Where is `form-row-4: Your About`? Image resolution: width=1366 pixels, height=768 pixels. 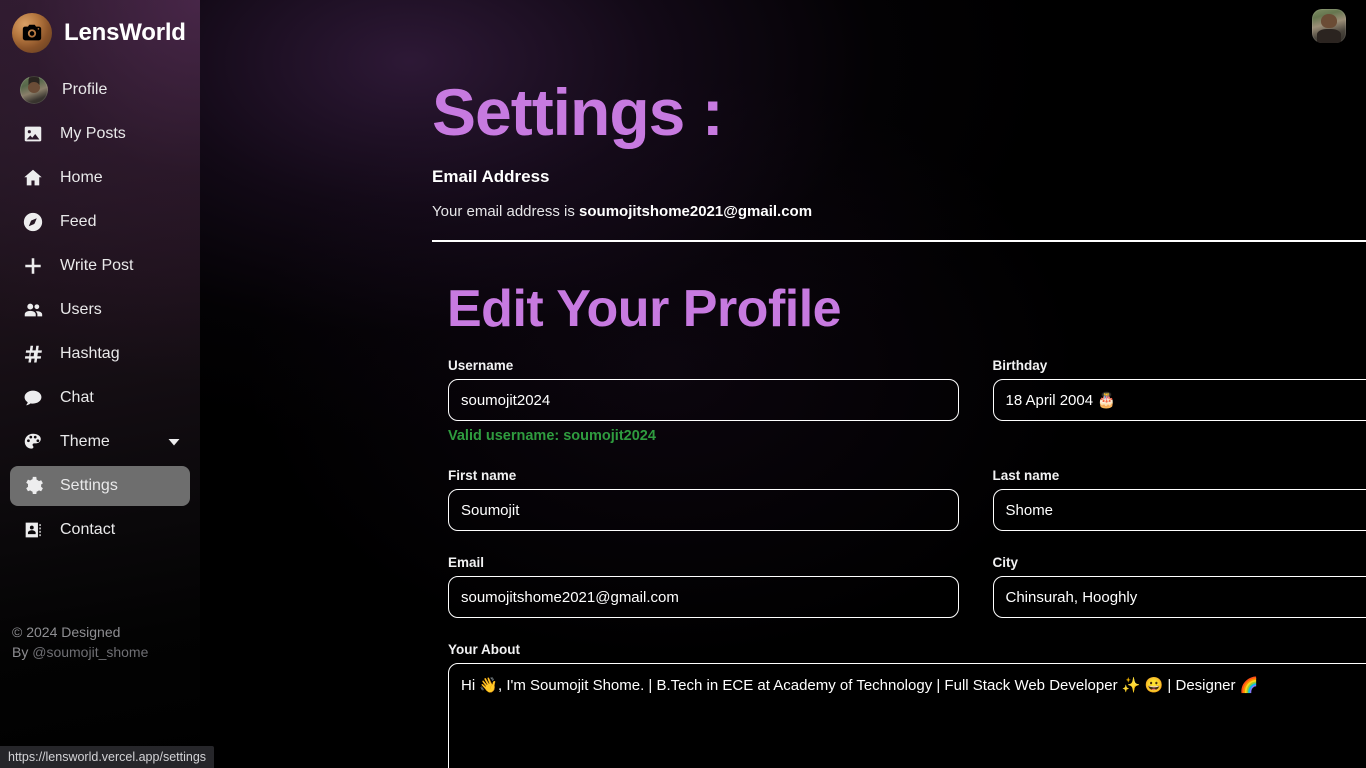
form-row-4: Your About is located at coordinates (907, 705).